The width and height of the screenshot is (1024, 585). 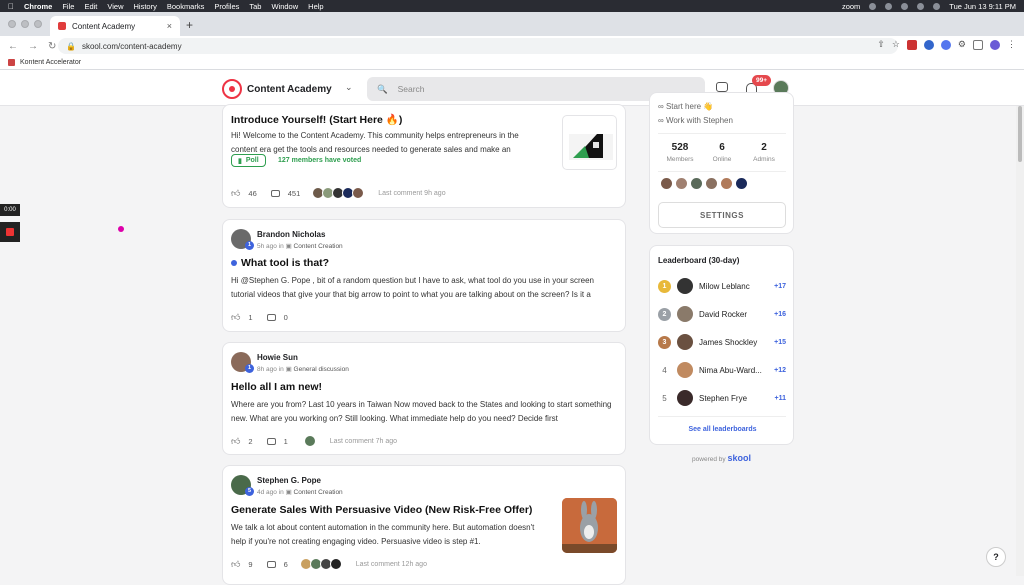 What do you see at coordinates (996, 557) in the screenshot?
I see `help-button: ?` at bounding box center [996, 557].